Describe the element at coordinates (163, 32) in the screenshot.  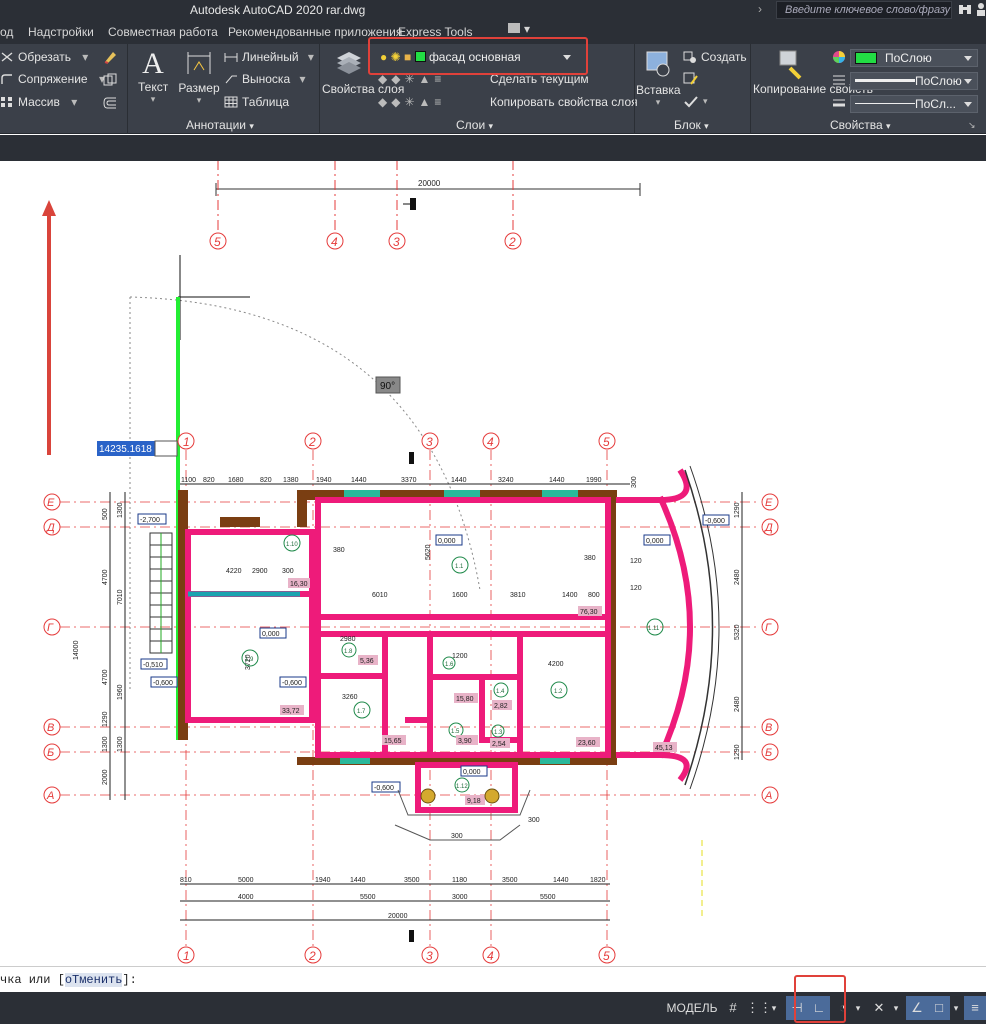
I see `tab-collaborate: Совместная работа` at that location.